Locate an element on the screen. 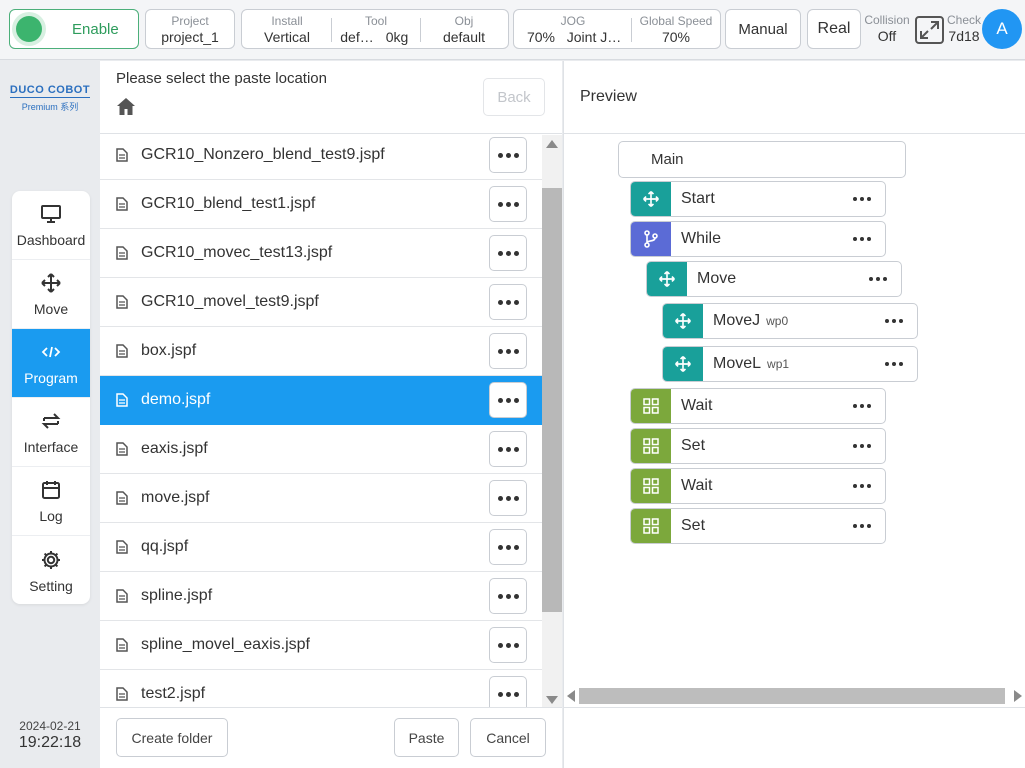 This screenshot has height=768, width=1025. check-caption: Check is located at coordinates (963, 20).